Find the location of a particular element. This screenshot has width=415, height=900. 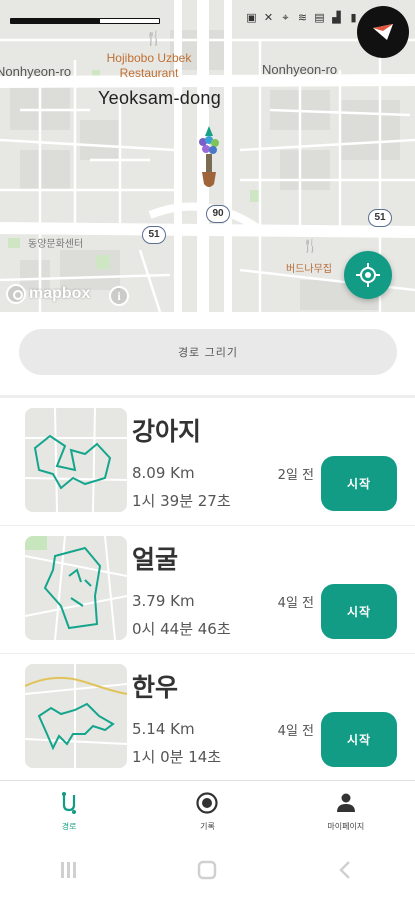

status-bar: ▣ ✕ ⌖ ≋ ▤ ▟ ▮ is located at coordinates (207, 20).